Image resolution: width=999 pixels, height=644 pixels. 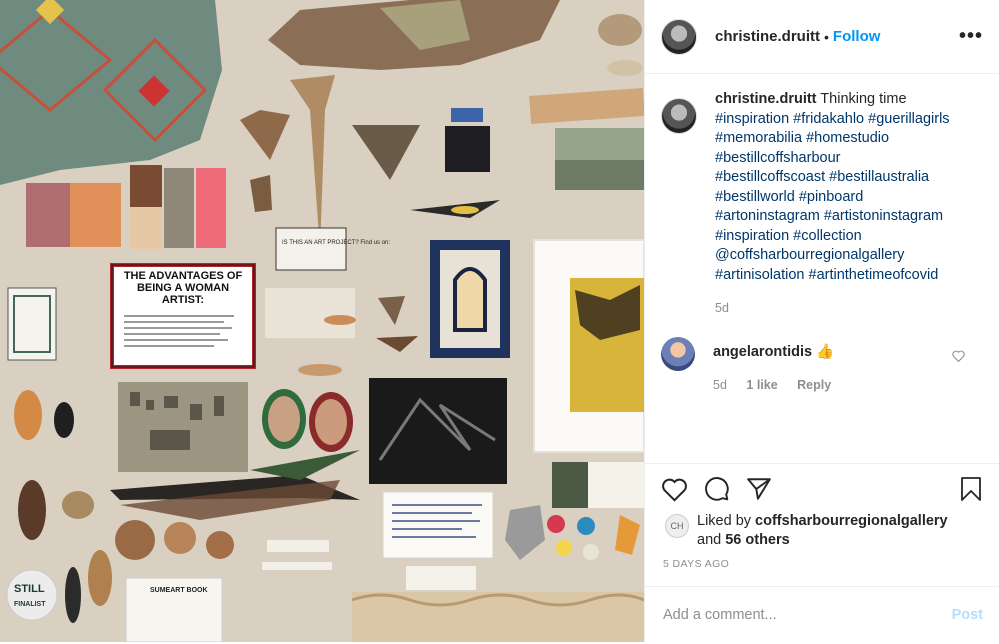 What do you see at coordinates (780, 386) in the screenshot?
I see `comment-meta: 5d 1 like Reply` at bounding box center [780, 386].